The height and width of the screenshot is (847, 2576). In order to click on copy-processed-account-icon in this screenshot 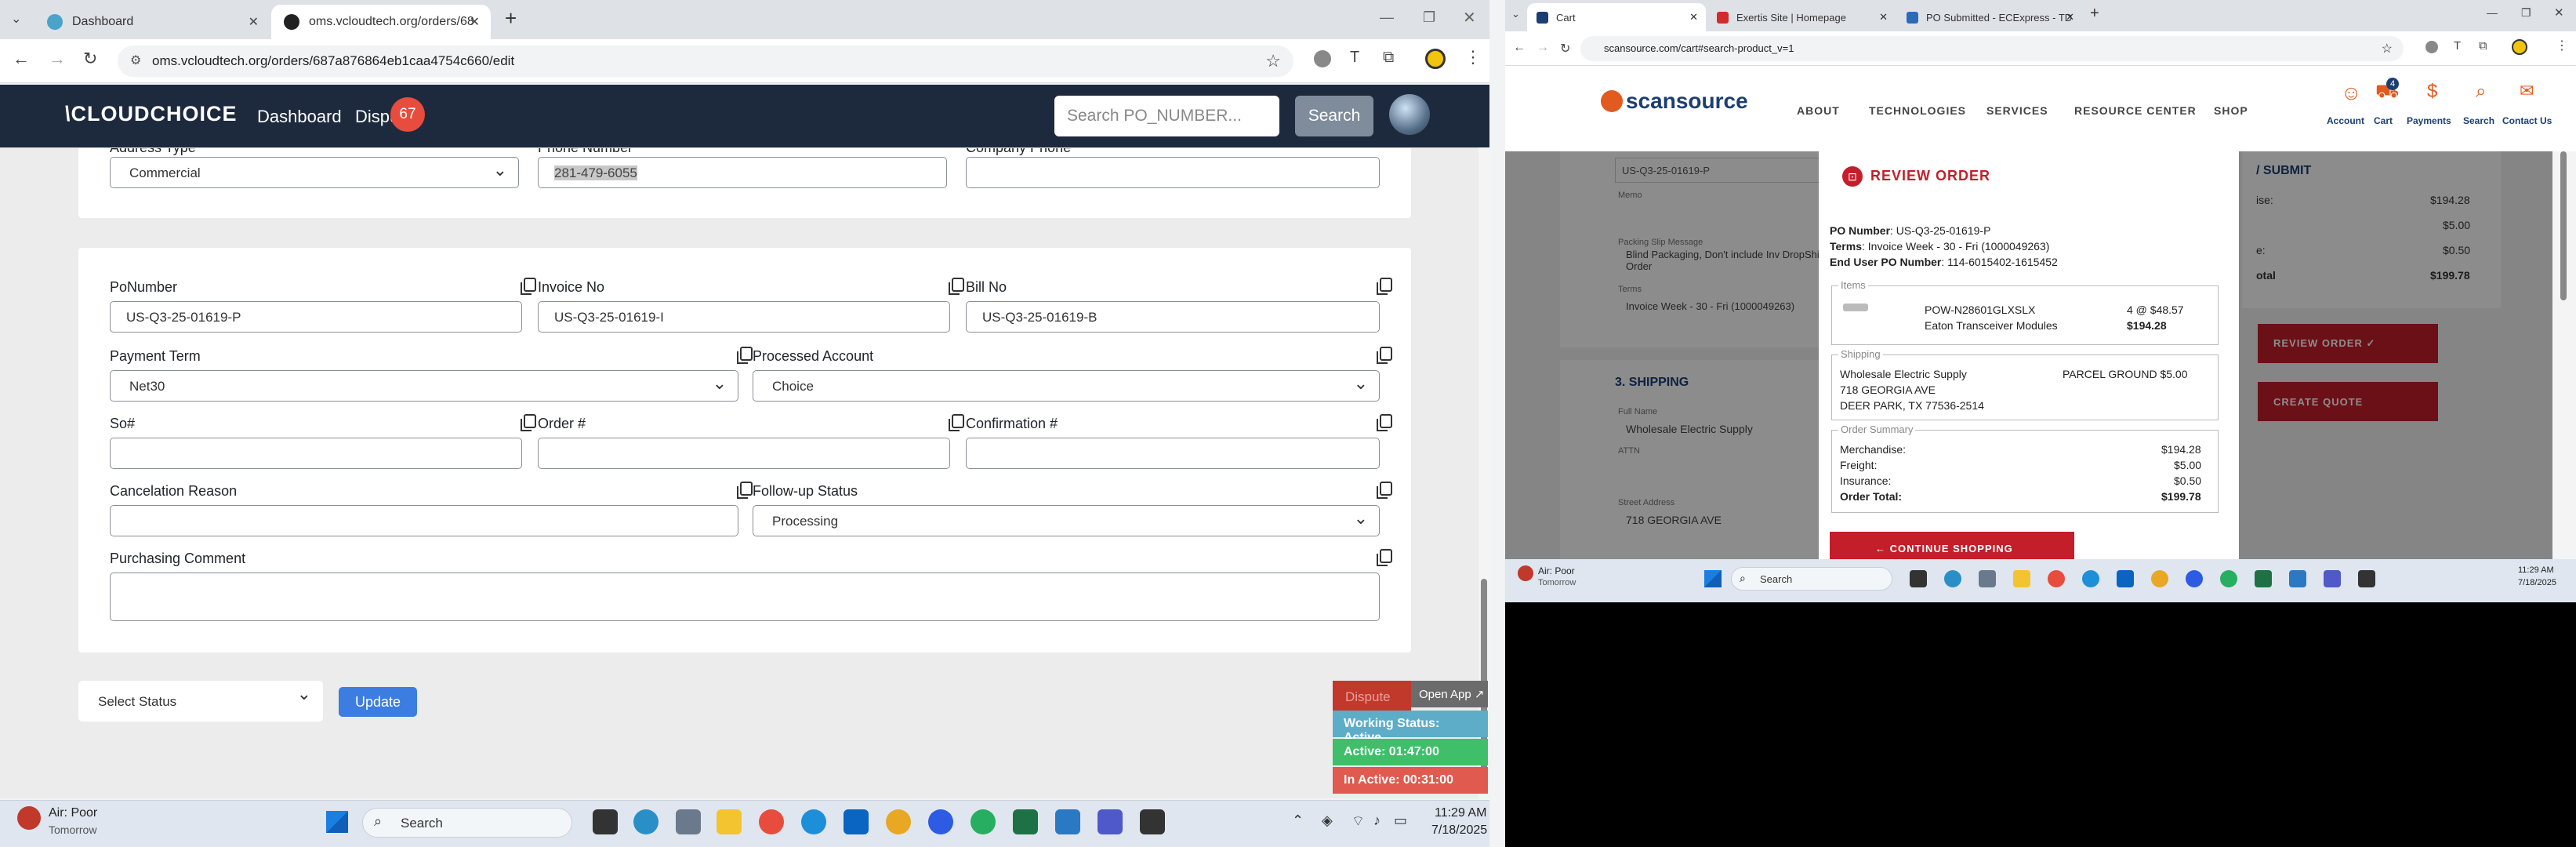, I will do `click(1384, 355)`.